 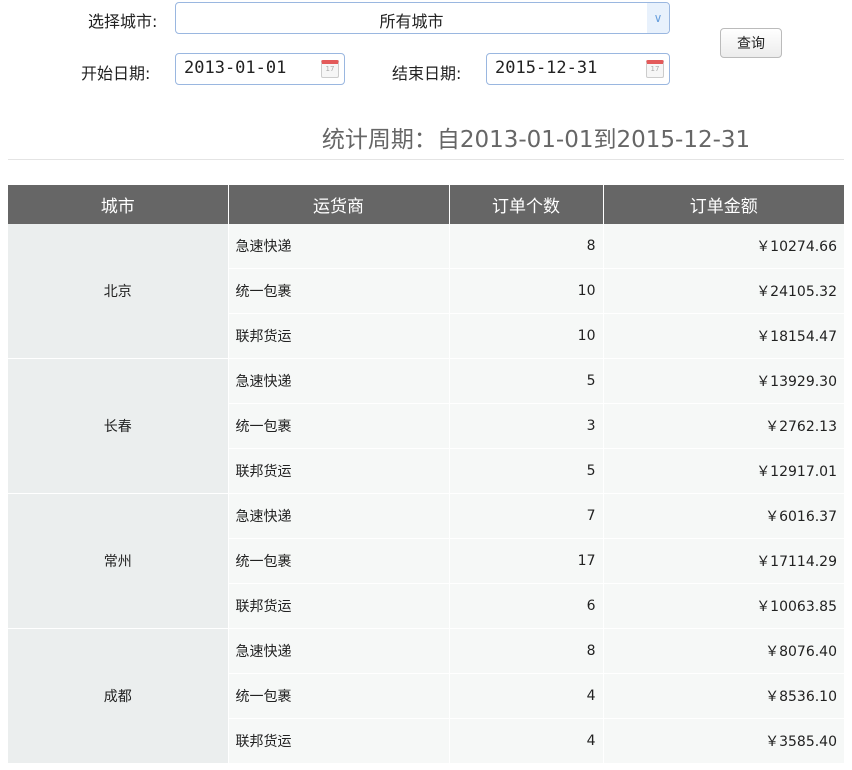 I want to click on city-label: 选择城市:, so click(x=123, y=21).